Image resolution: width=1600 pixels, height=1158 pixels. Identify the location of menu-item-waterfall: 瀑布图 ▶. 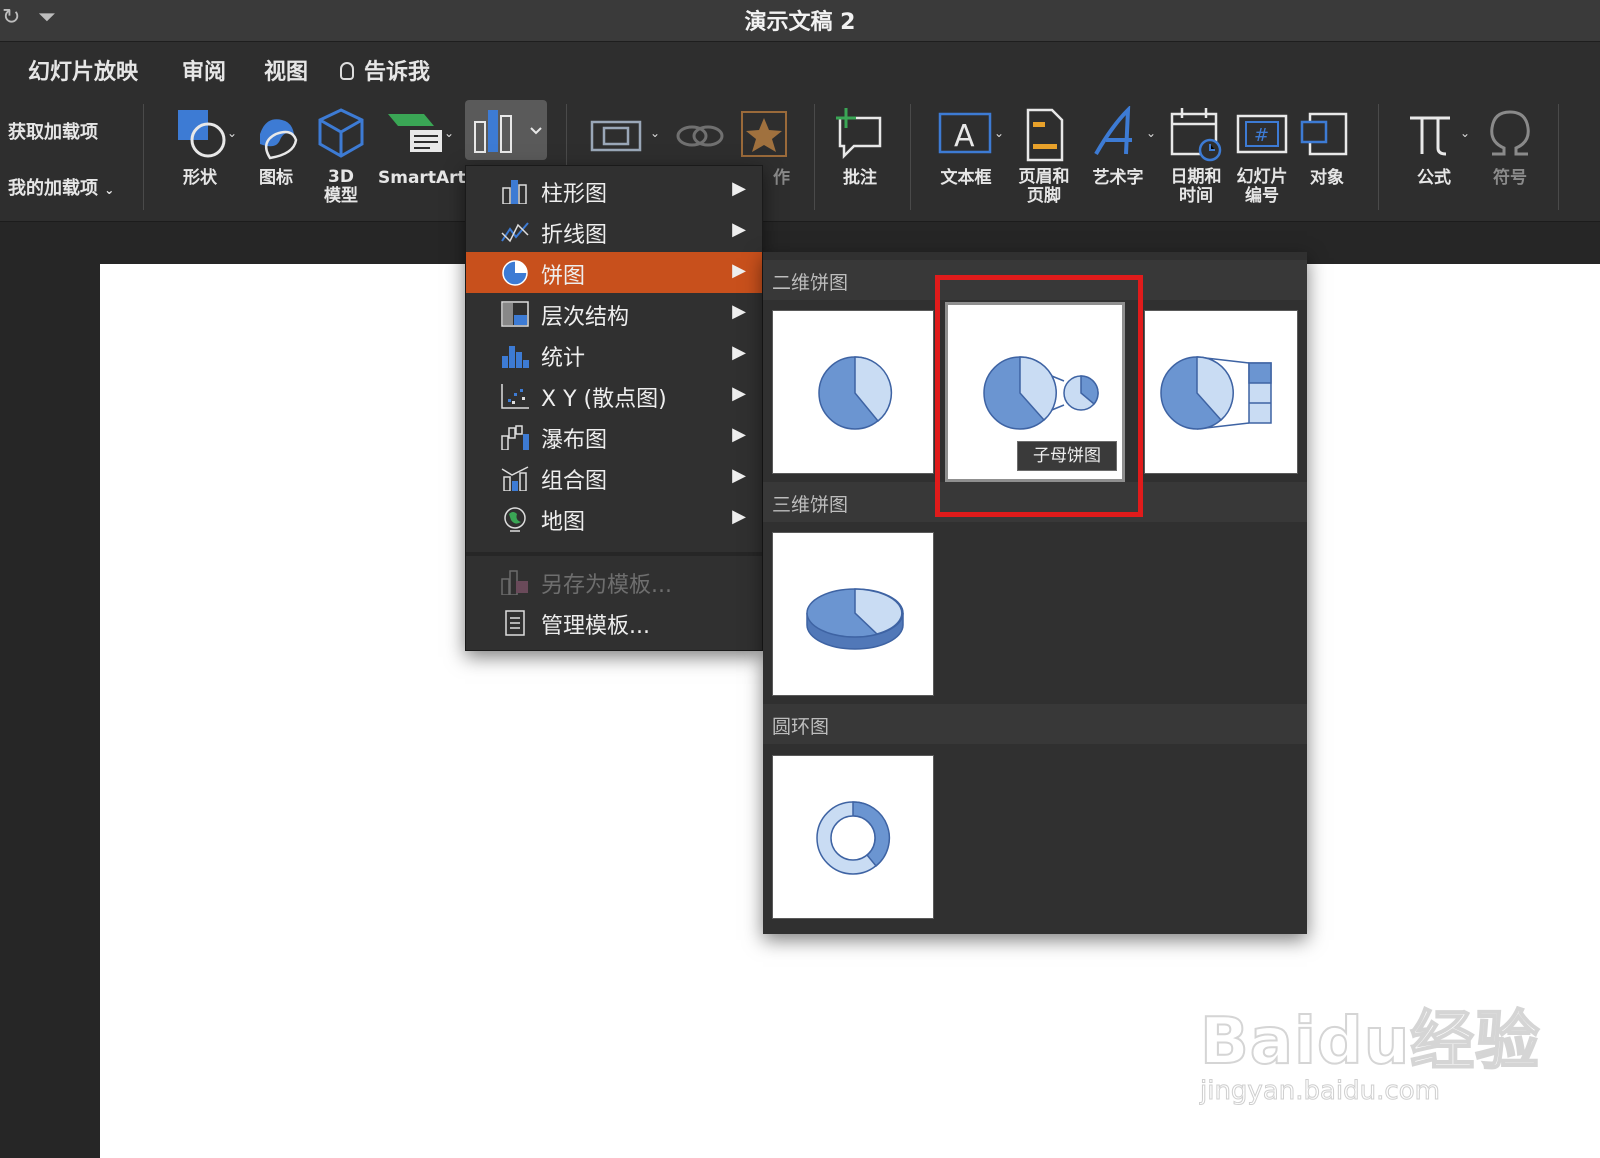
(614, 436).